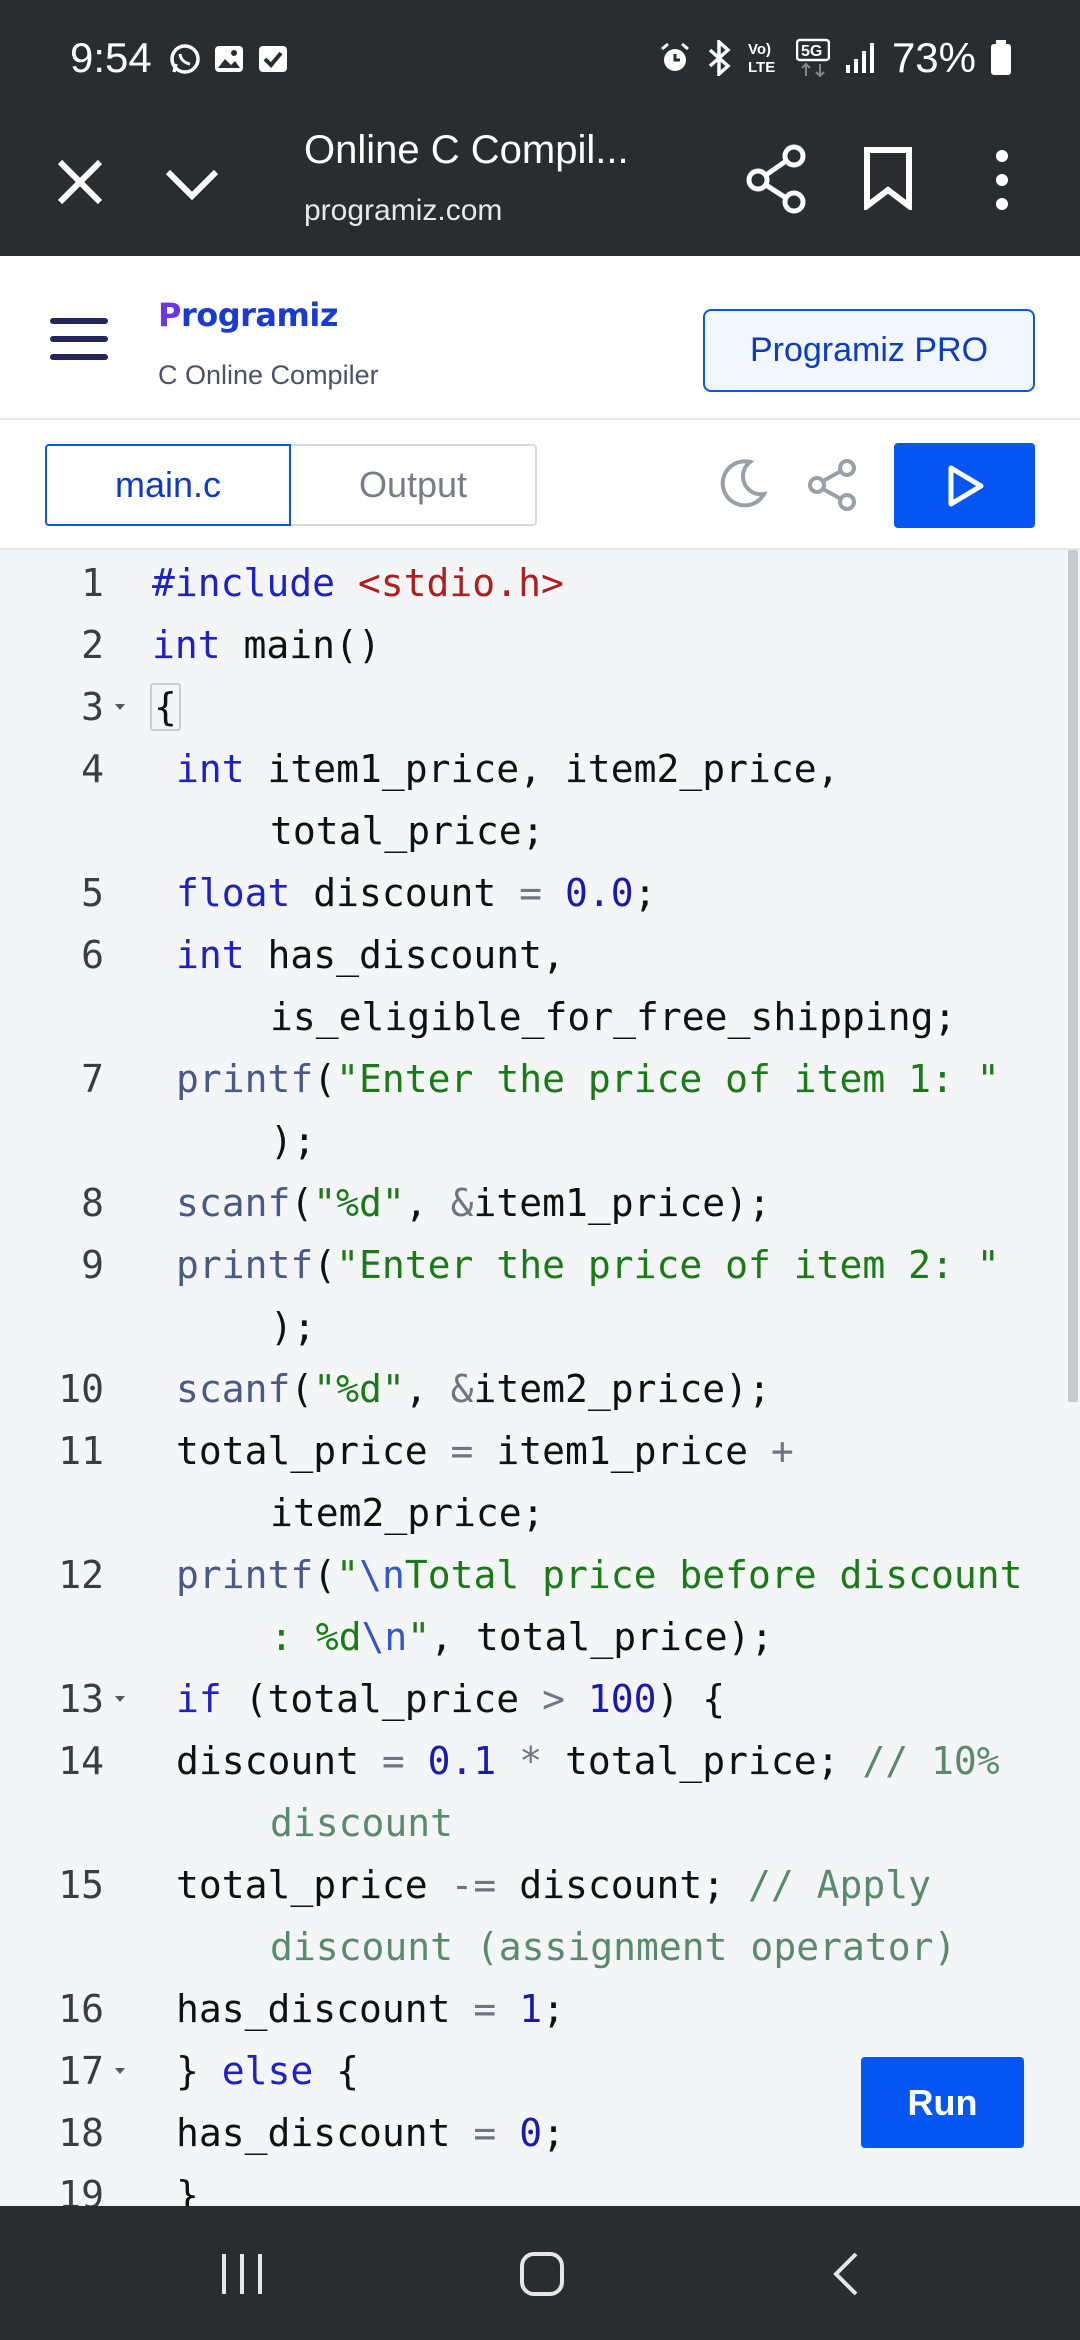 This screenshot has height=2340, width=1080. What do you see at coordinates (668, 1079) in the screenshot?
I see `code-token: "Enter the price of item 1: "` at bounding box center [668, 1079].